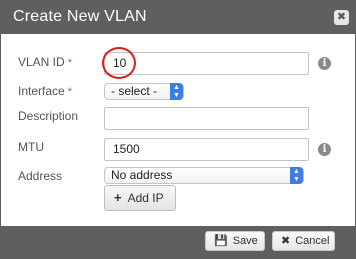 The height and width of the screenshot is (259, 356). I want to click on add-ip-button: + Add IP, so click(140, 198).